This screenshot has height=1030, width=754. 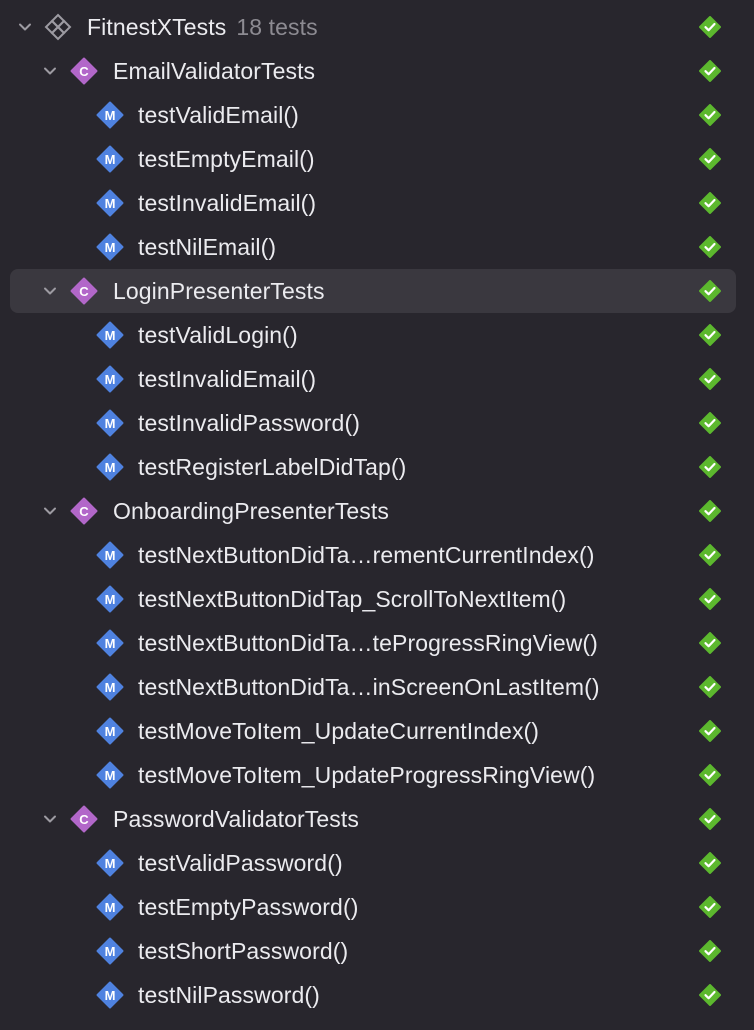 I want to click on test-method-row: M testInvalidPassword(), so click(x=377, y=423).